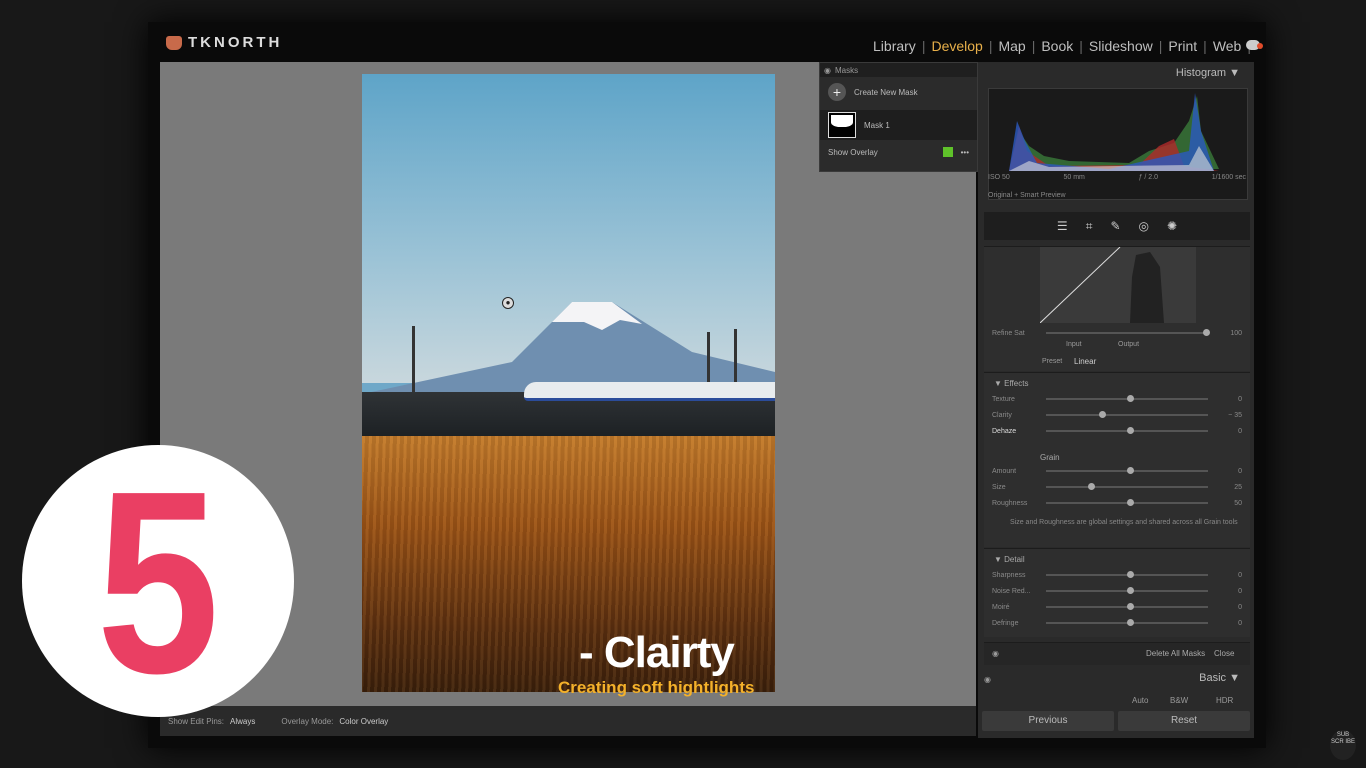 This screenshot has width=1366, height=768. What do you see at coordinates (1011, 383) in the screenshot?
I see `effects-header: ▼ Effects` at bounding box center [1011, 383].